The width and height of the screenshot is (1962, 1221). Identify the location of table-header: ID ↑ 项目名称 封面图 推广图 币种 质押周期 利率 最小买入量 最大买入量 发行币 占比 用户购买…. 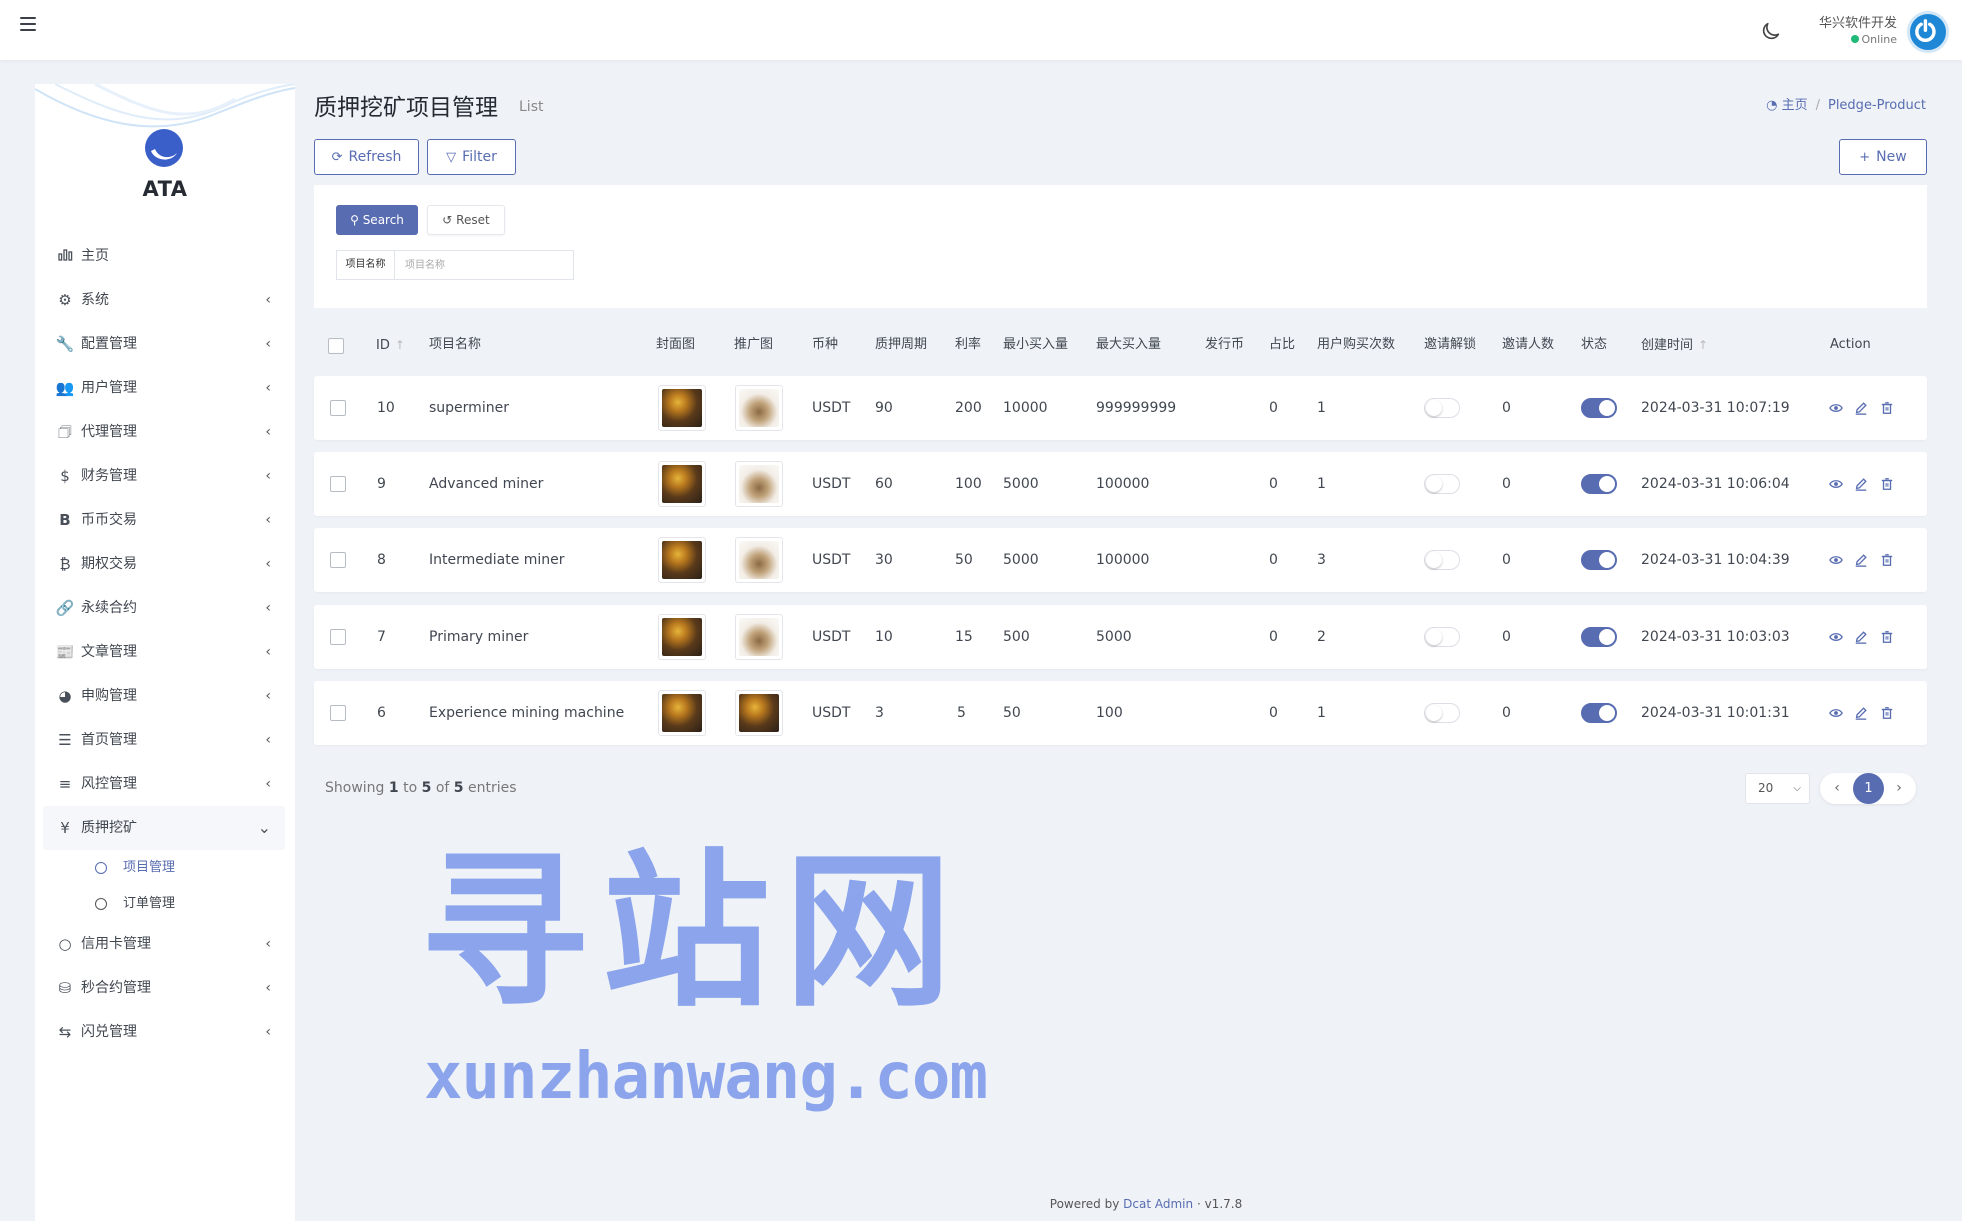
(1120, 347).